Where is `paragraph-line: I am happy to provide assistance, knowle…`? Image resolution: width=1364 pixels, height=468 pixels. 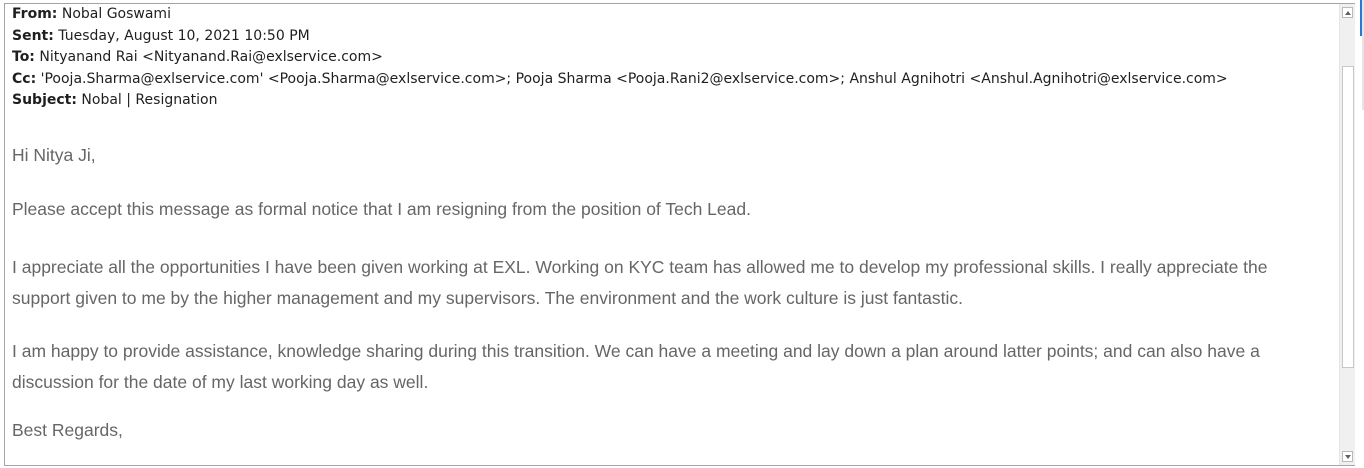
paragraph-line: I am happy to provide assistance, knowle… is located at coordinates (636, 351).